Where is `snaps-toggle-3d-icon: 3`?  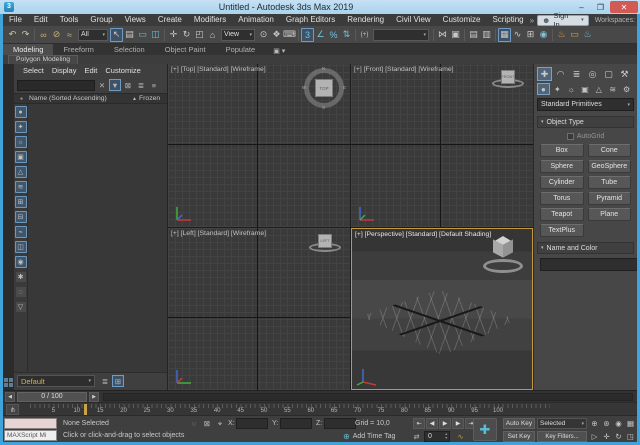
snaps-toggle-3d-icon: 3 is located at coordinates (307, 34).